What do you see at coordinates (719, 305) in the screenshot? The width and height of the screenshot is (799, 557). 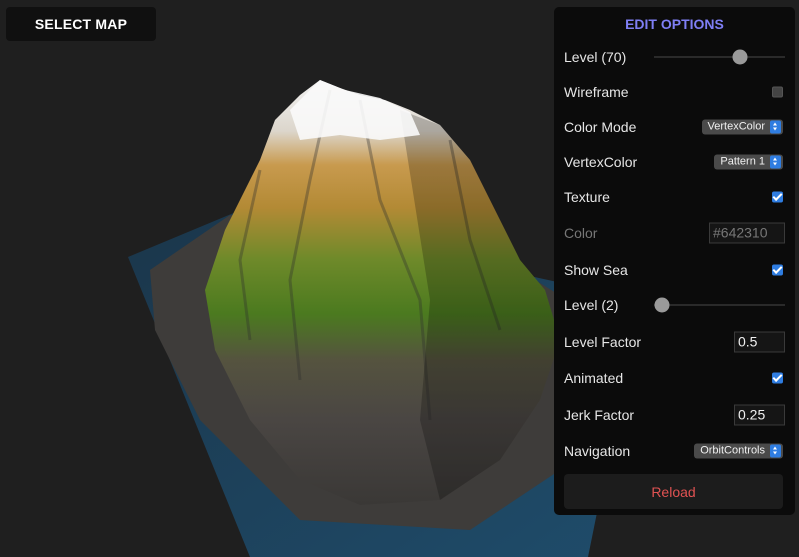 I see `sea-level-slider` at bounding box center [719, 305].